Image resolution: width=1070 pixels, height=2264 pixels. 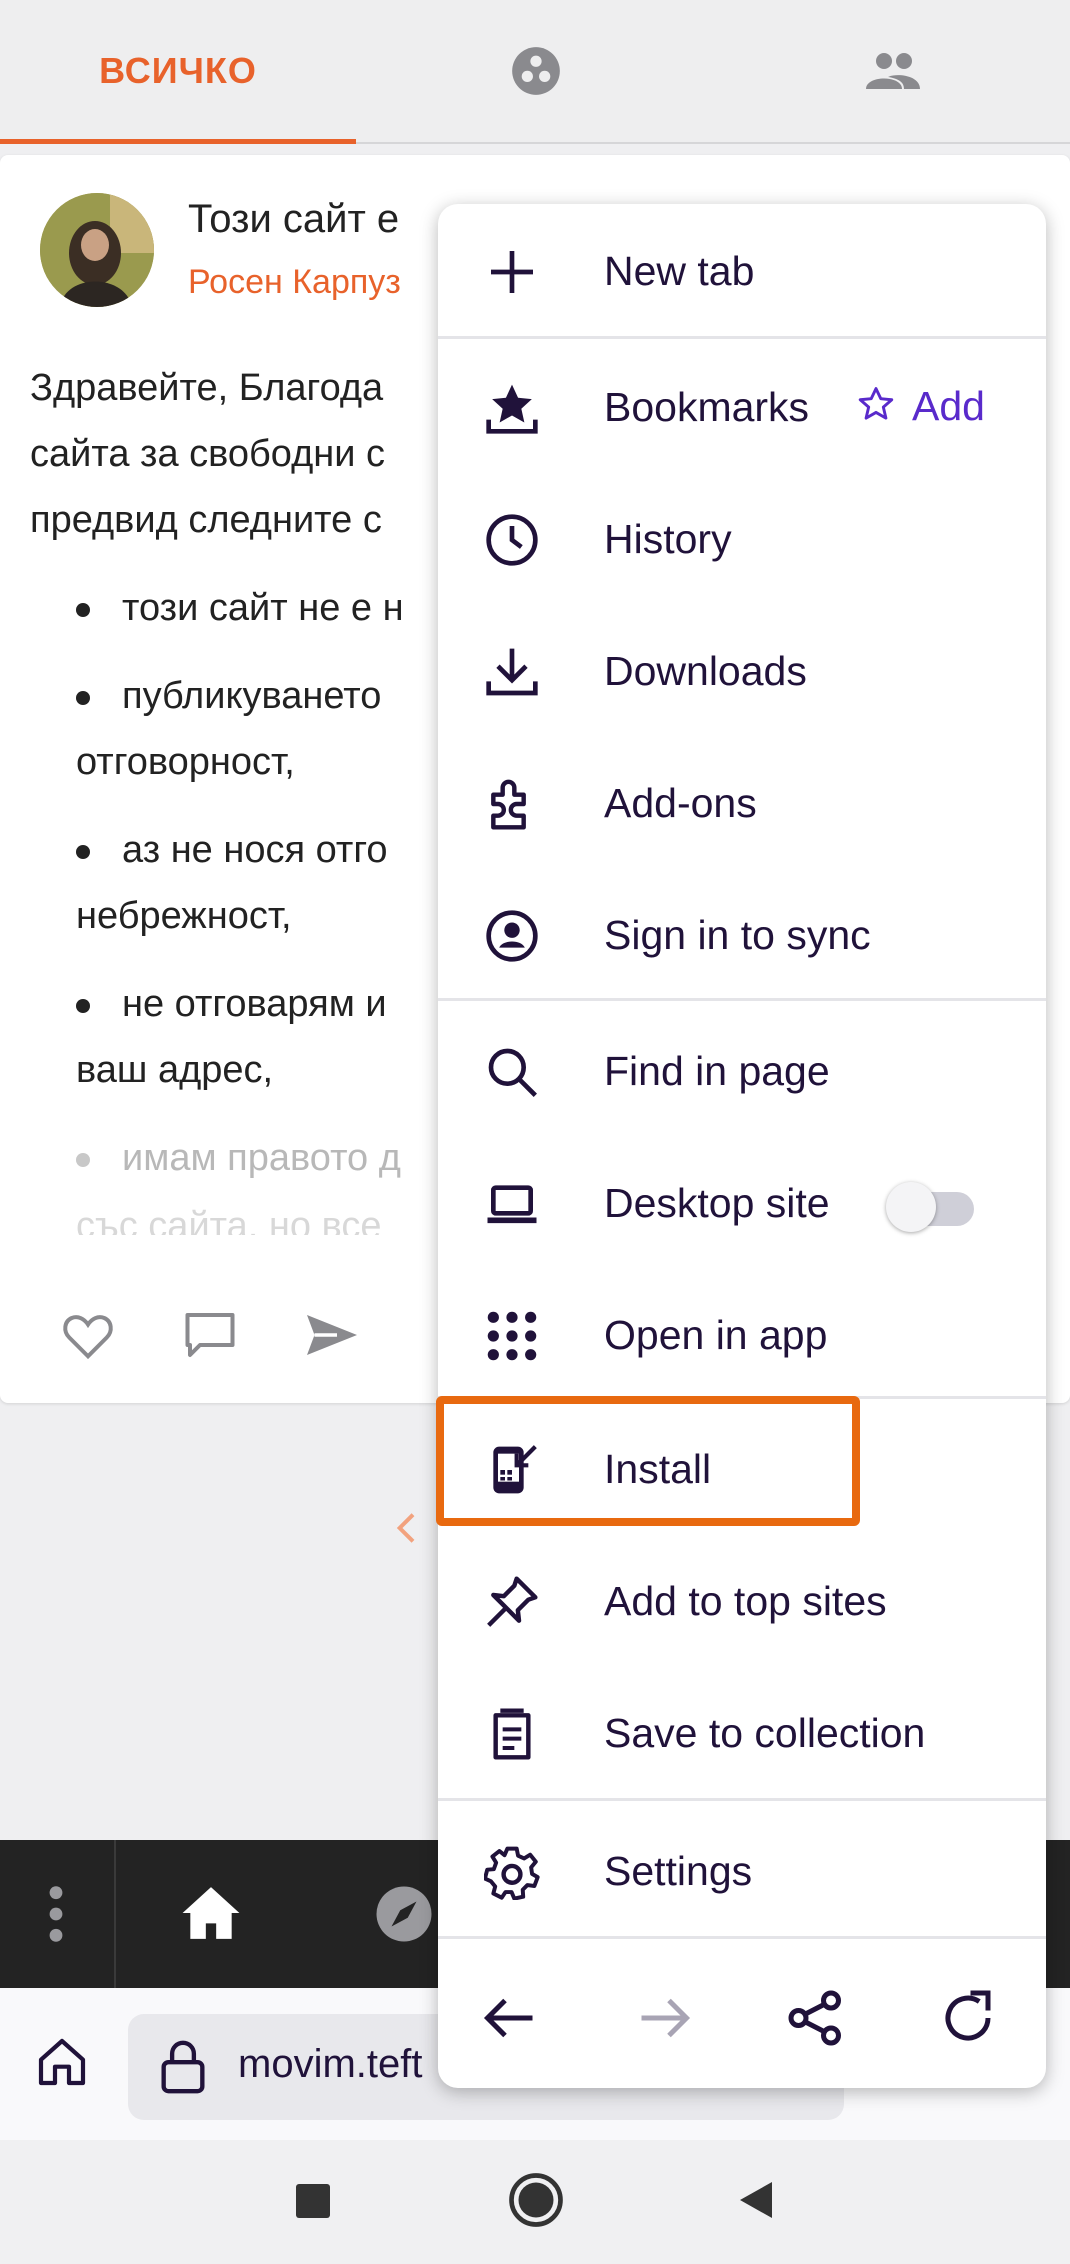 I want to click on menu-item-label: Bookmarks, so click(x=707, y=407).